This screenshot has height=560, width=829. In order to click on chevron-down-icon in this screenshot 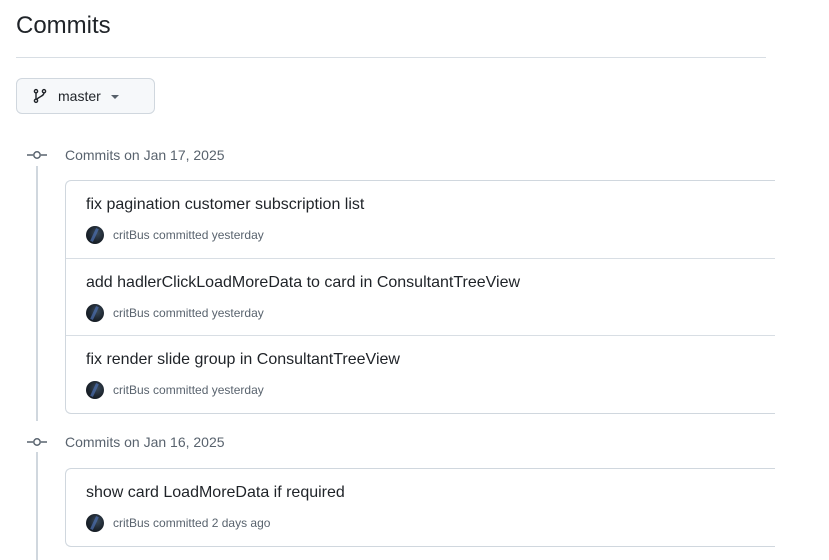, I will do `click(114, 97)`.